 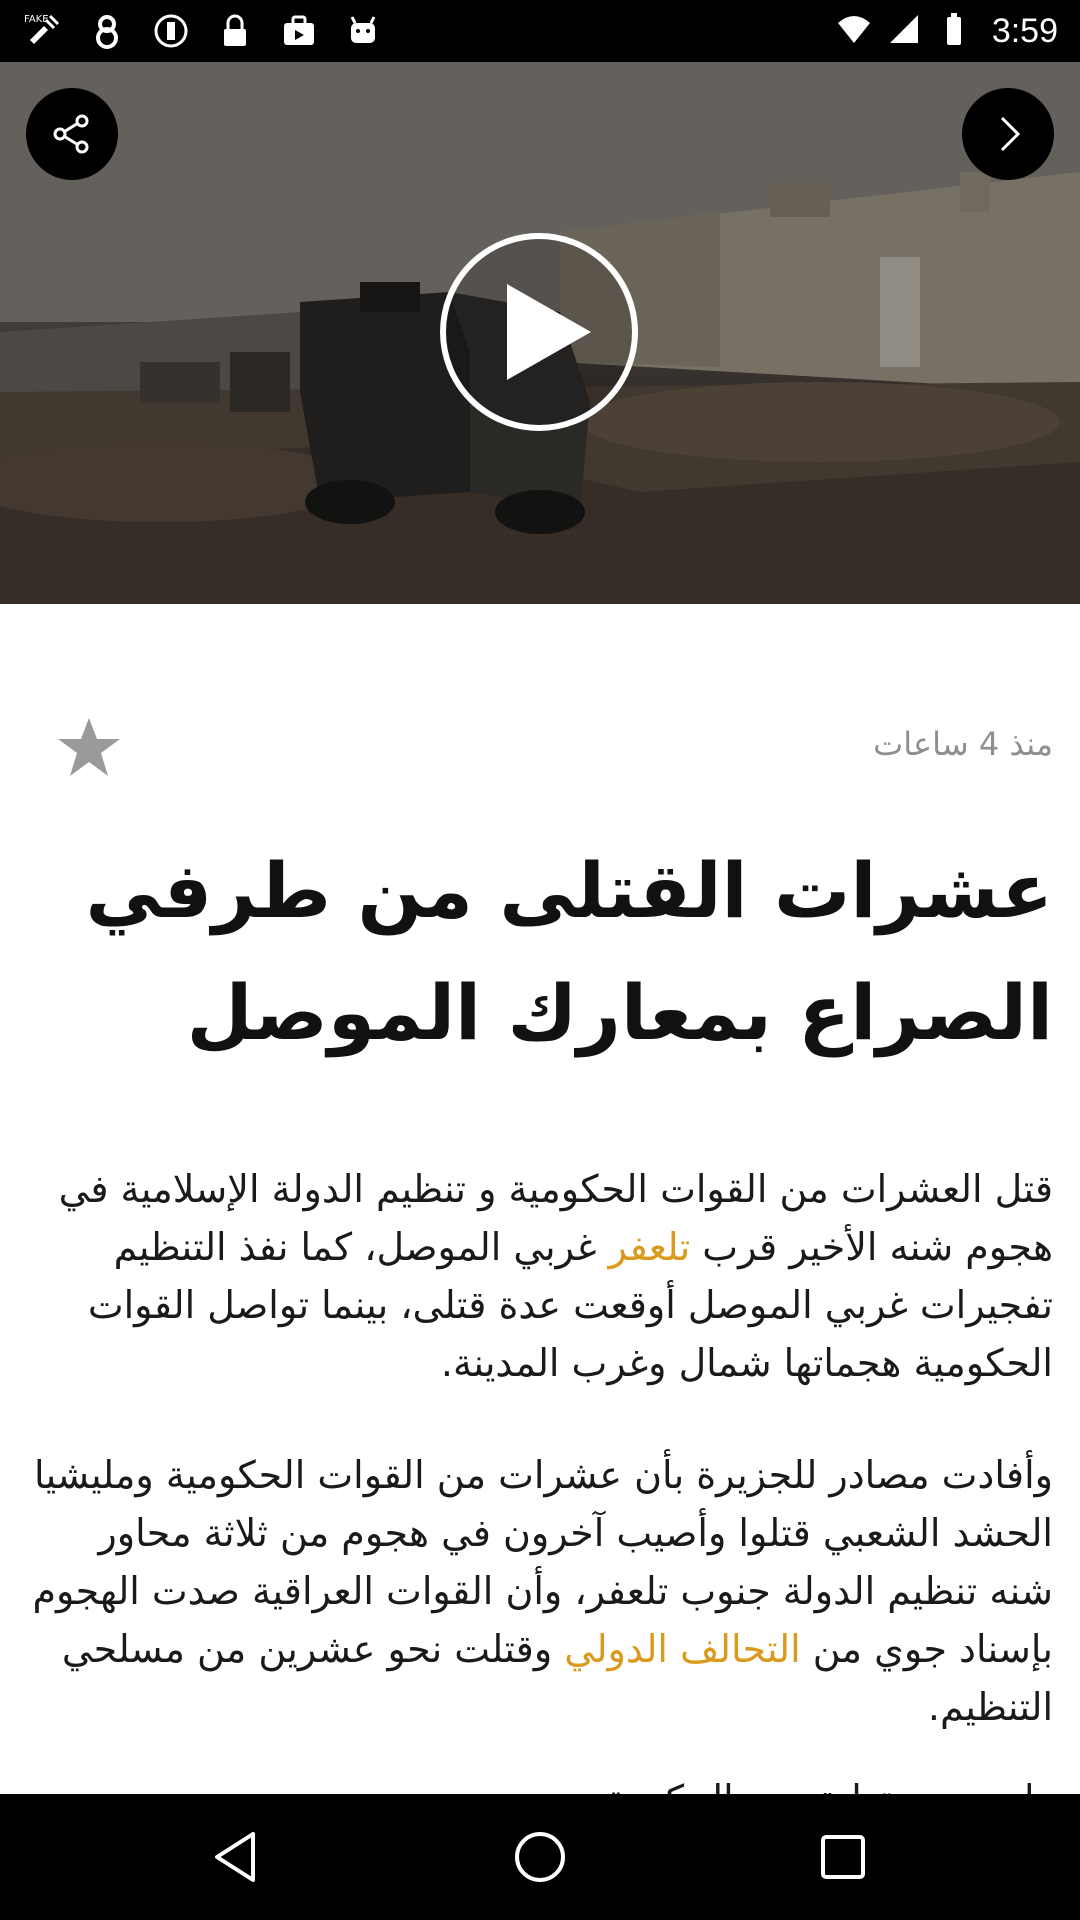 What do you see at coordinates (963, 744) in the screenshot?
I see `article-time-ago: منذ 4 ساعات` at bounding box center [963, 744].